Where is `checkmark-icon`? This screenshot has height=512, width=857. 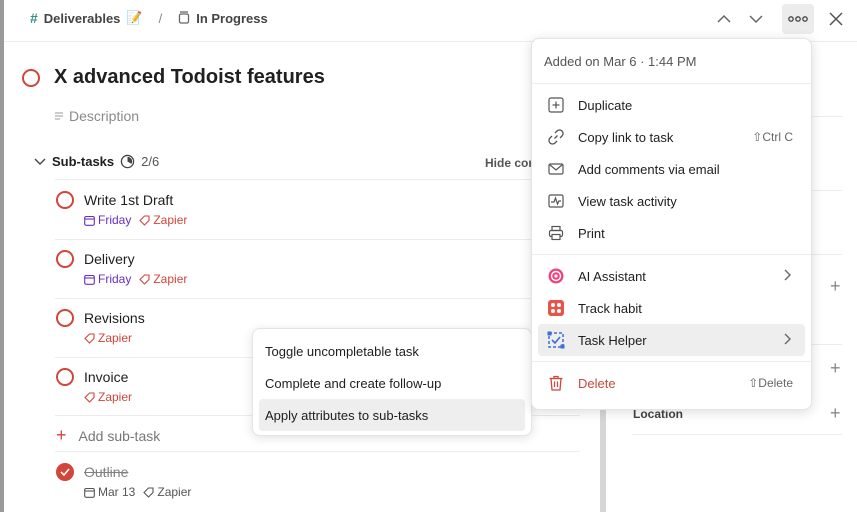
checkmark-icon is located at coordinates (65, 472).